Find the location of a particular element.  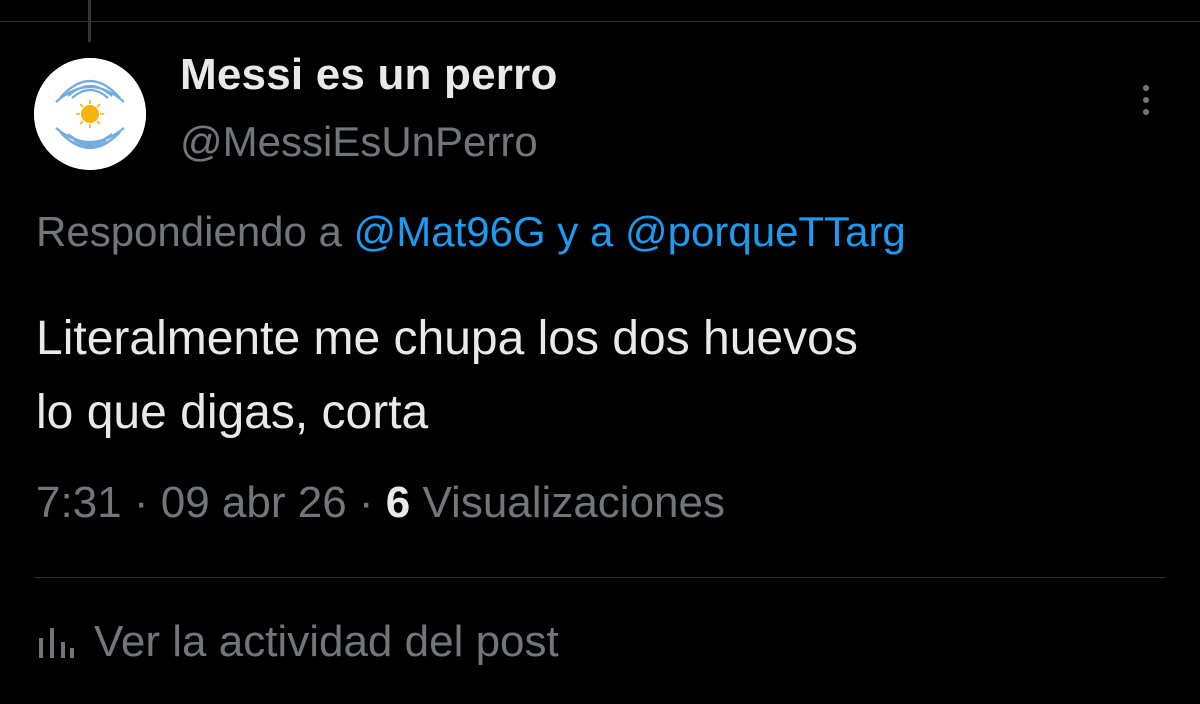

tweet-date: 09 abr 26 is located at coordinates (254, 502).